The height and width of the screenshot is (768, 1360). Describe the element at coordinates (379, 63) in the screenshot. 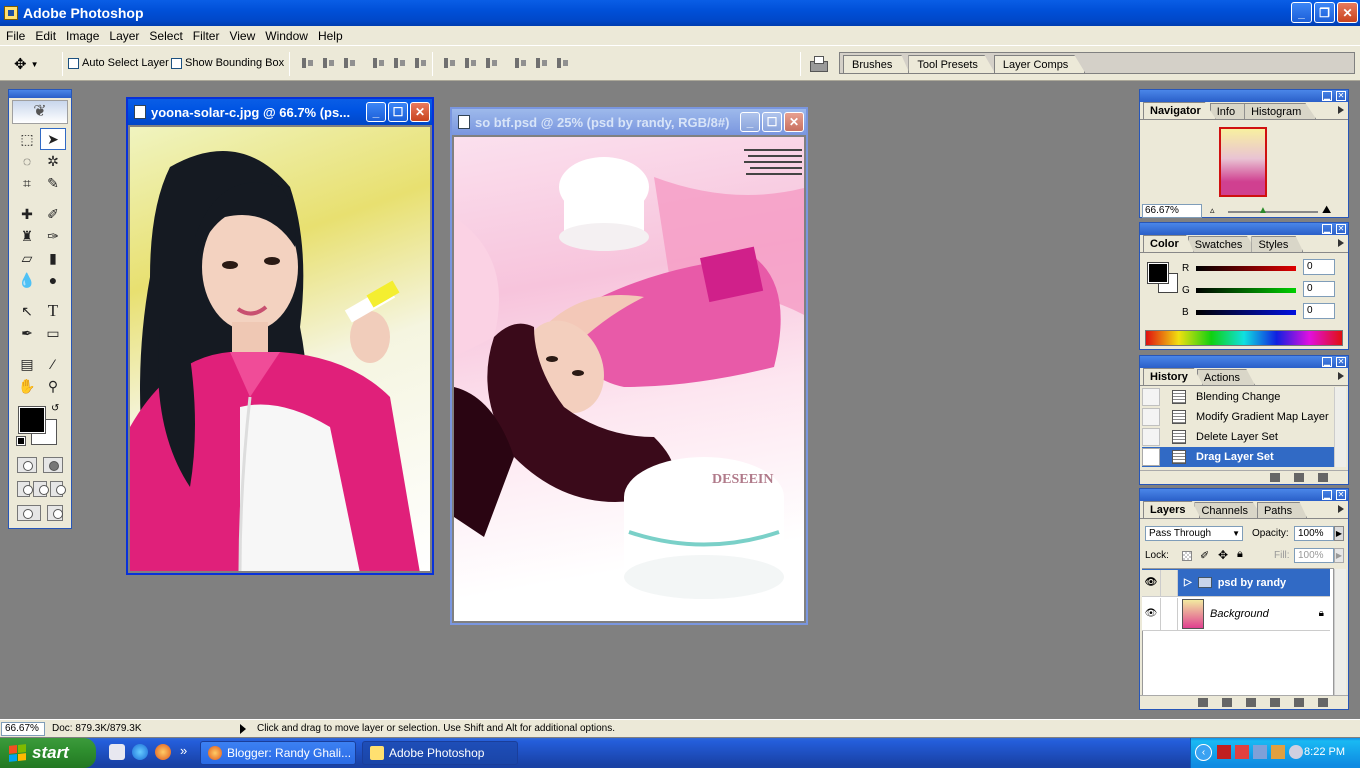

I see `align-left-icon` at that location.